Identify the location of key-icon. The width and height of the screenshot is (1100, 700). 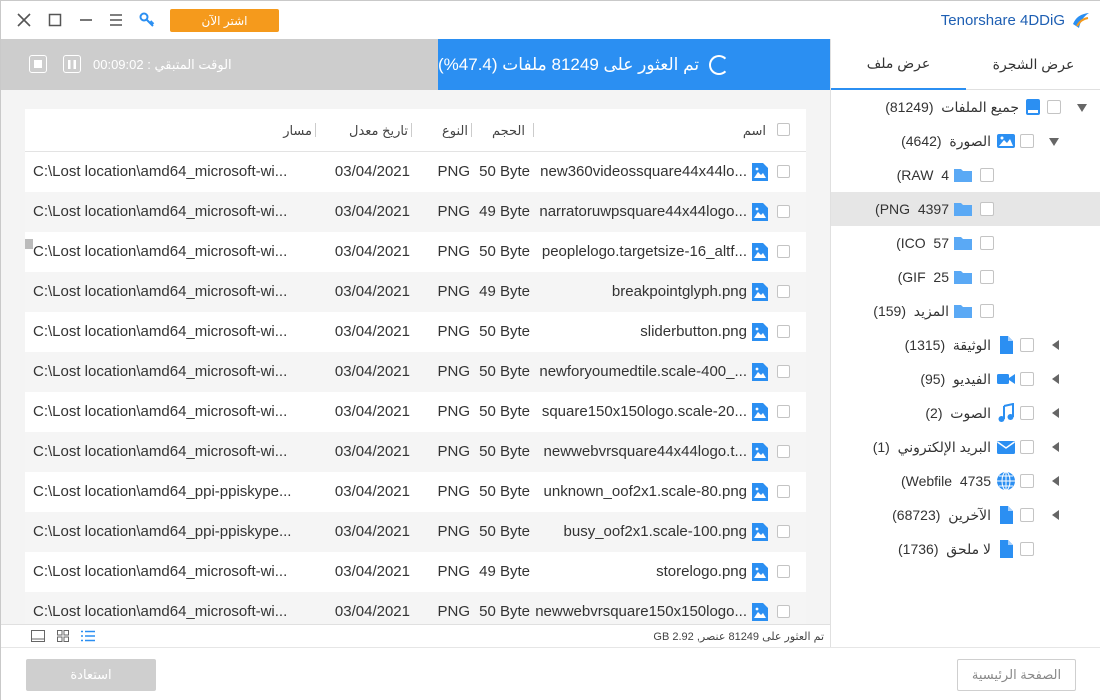
(147, 20).